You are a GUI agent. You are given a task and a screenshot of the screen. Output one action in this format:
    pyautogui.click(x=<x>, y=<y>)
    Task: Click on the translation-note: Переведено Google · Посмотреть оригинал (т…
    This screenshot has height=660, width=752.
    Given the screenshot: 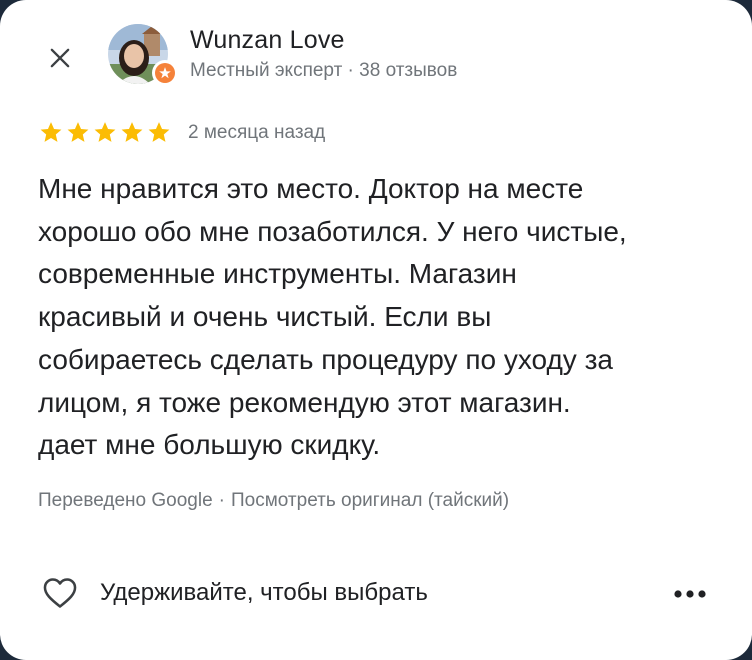 What is the action you would take?
    pyautogui.click(x=273, y=501)
    